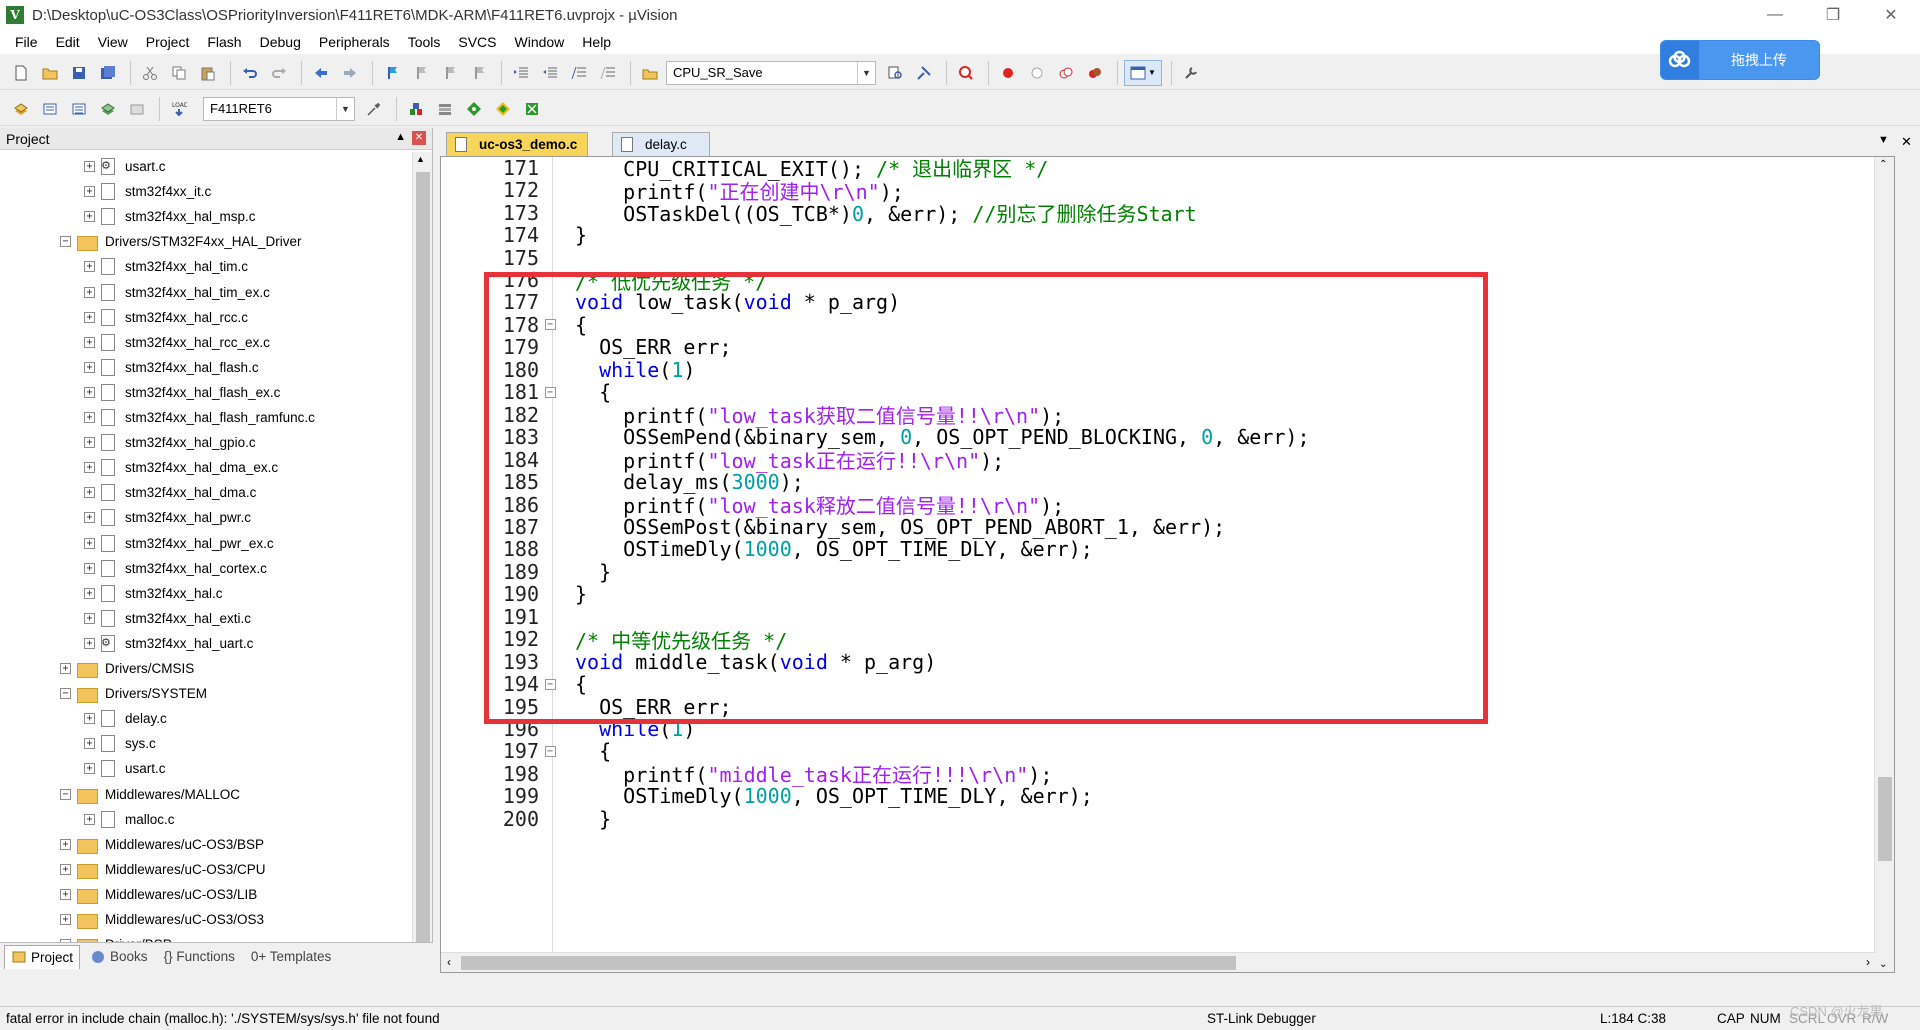 The image size is (1920, 1030). I want to click on menu-svcs: SVCS, so click(477, 42).